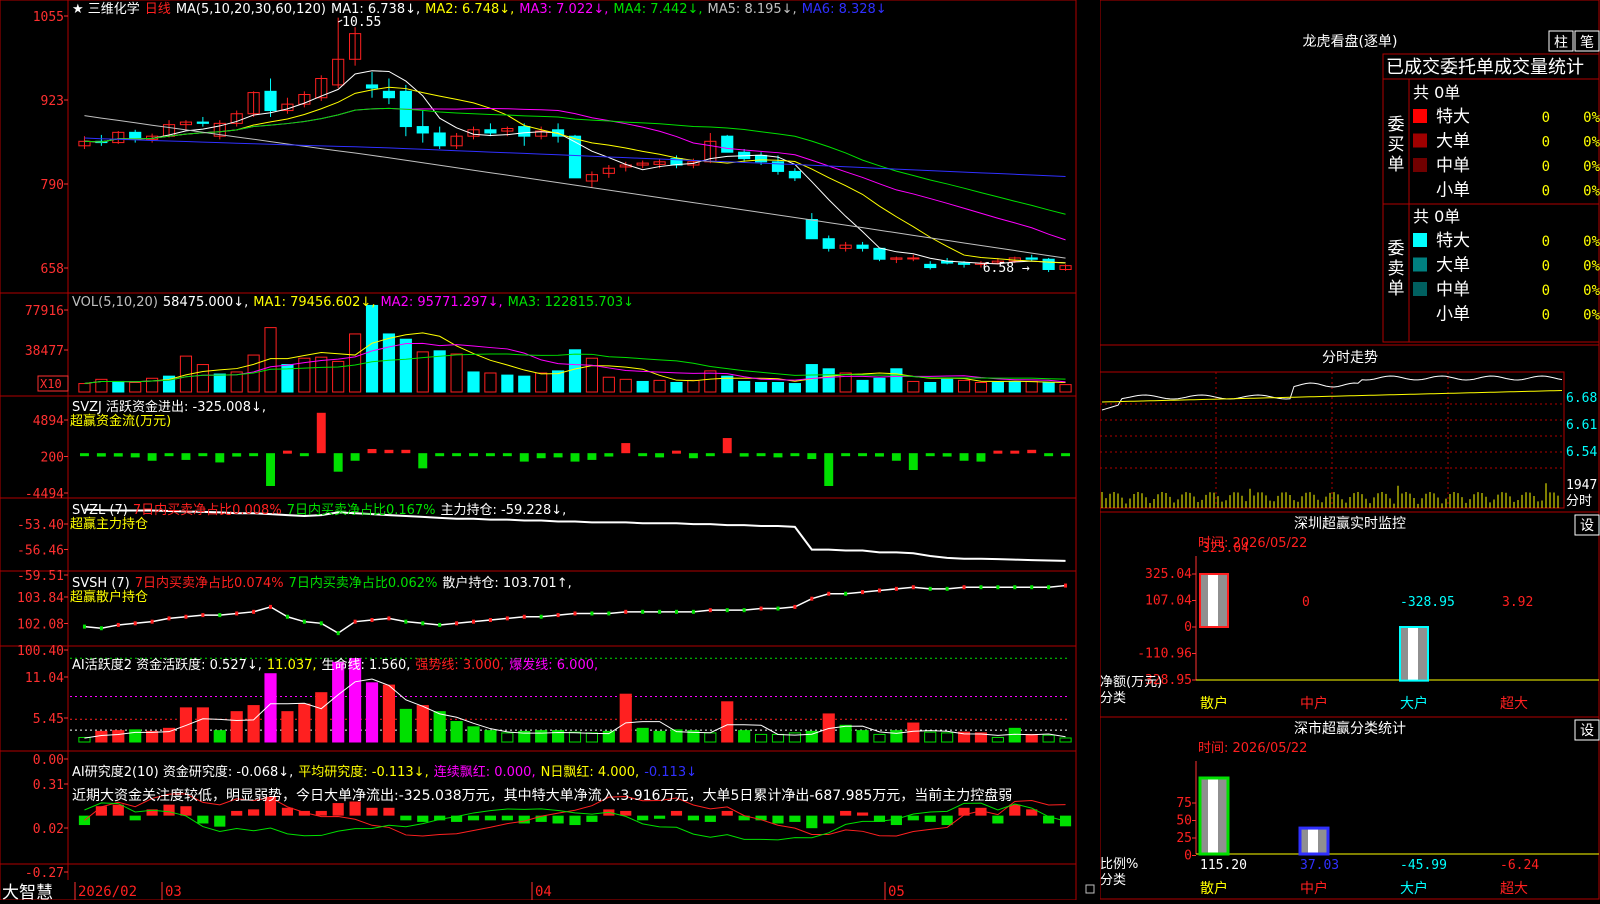 The height and width of the screenshot is (904, 1600). What do you see at coordinates (1314, 627) in the screenshot?
I see `sz-monitor-bars` at bounding box center [1314, 627].